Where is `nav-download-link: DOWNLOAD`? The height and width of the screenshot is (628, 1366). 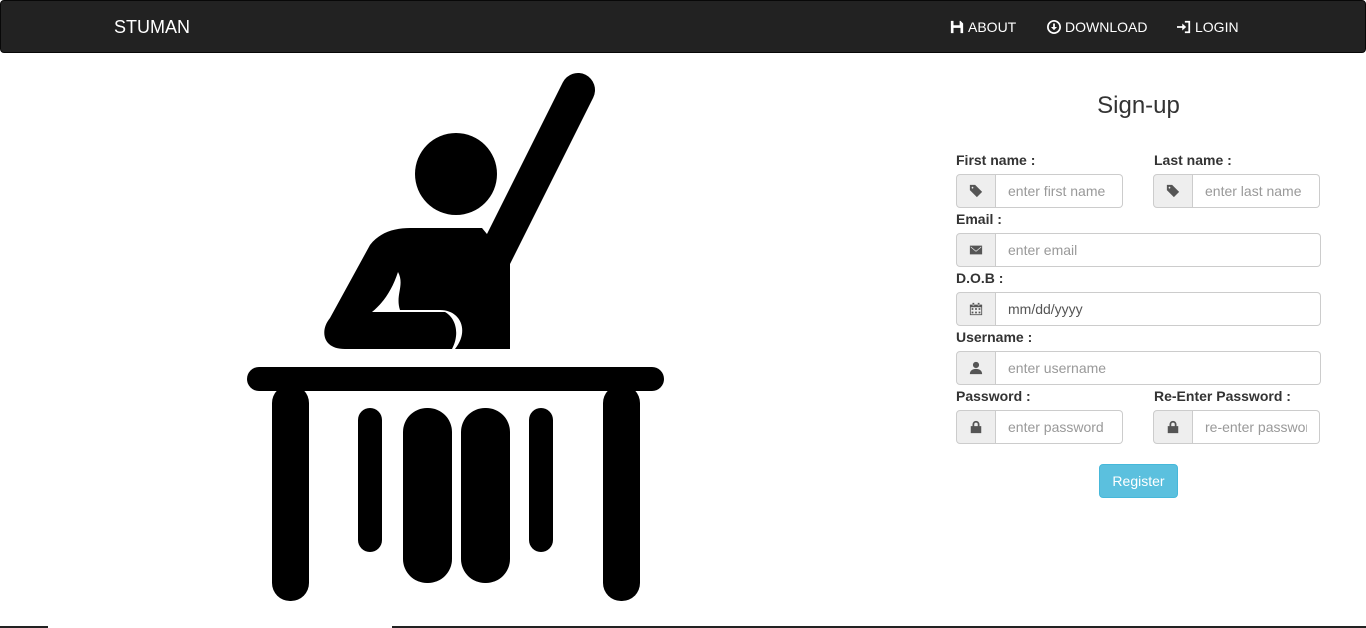 nav-download-link: DOWNLOAD is located at coordinates (1097, 27).